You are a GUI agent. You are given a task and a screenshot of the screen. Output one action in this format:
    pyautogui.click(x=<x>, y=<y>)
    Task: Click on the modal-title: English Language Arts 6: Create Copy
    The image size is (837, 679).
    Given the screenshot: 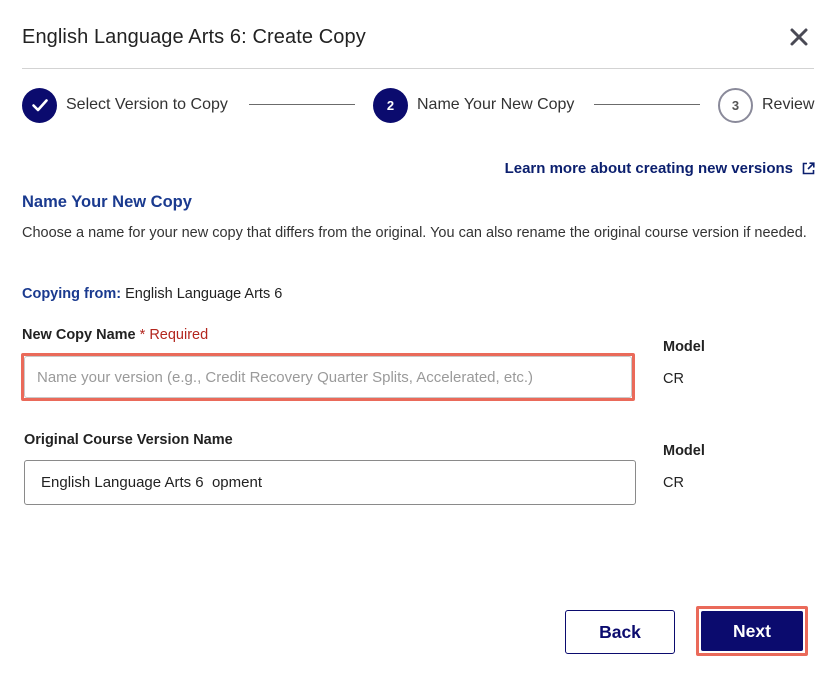 What is the action you would take?
    pyautogui.click(x=194, y=37)
    